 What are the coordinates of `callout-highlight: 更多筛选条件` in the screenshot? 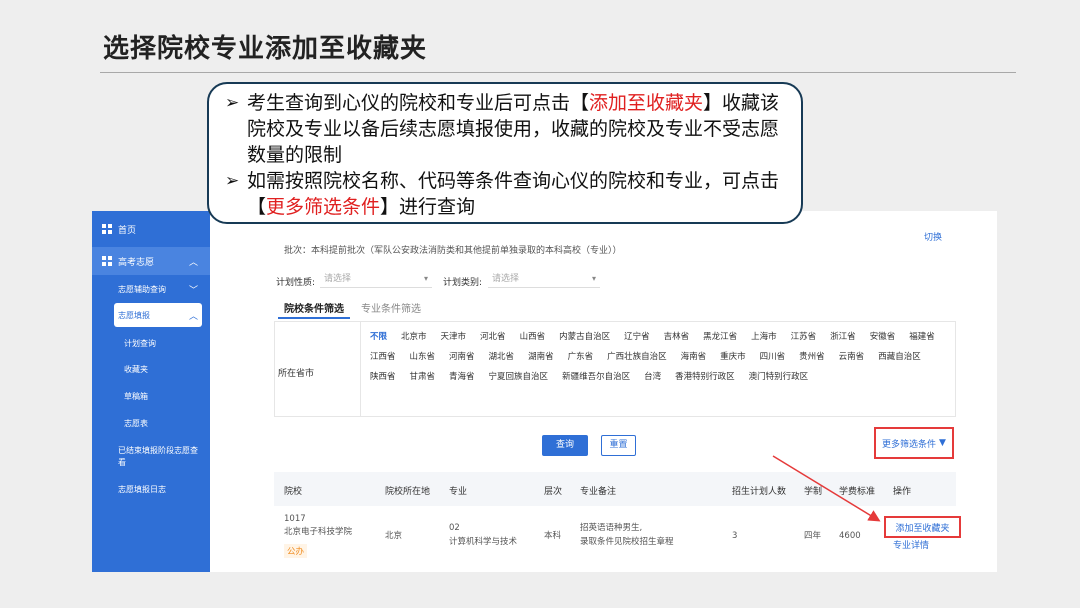 It's located at (323, 207).